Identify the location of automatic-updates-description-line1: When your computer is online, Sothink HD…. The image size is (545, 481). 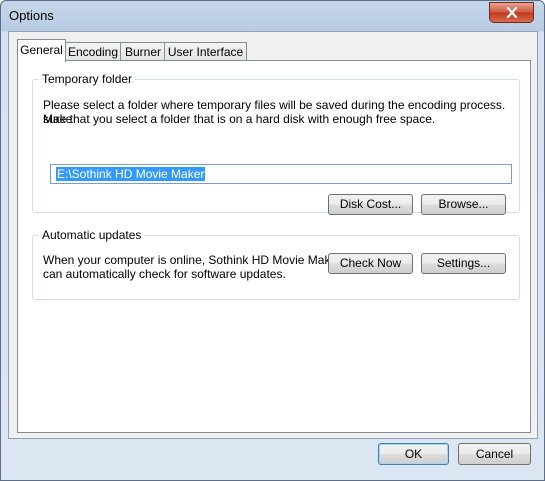
(192, 260).